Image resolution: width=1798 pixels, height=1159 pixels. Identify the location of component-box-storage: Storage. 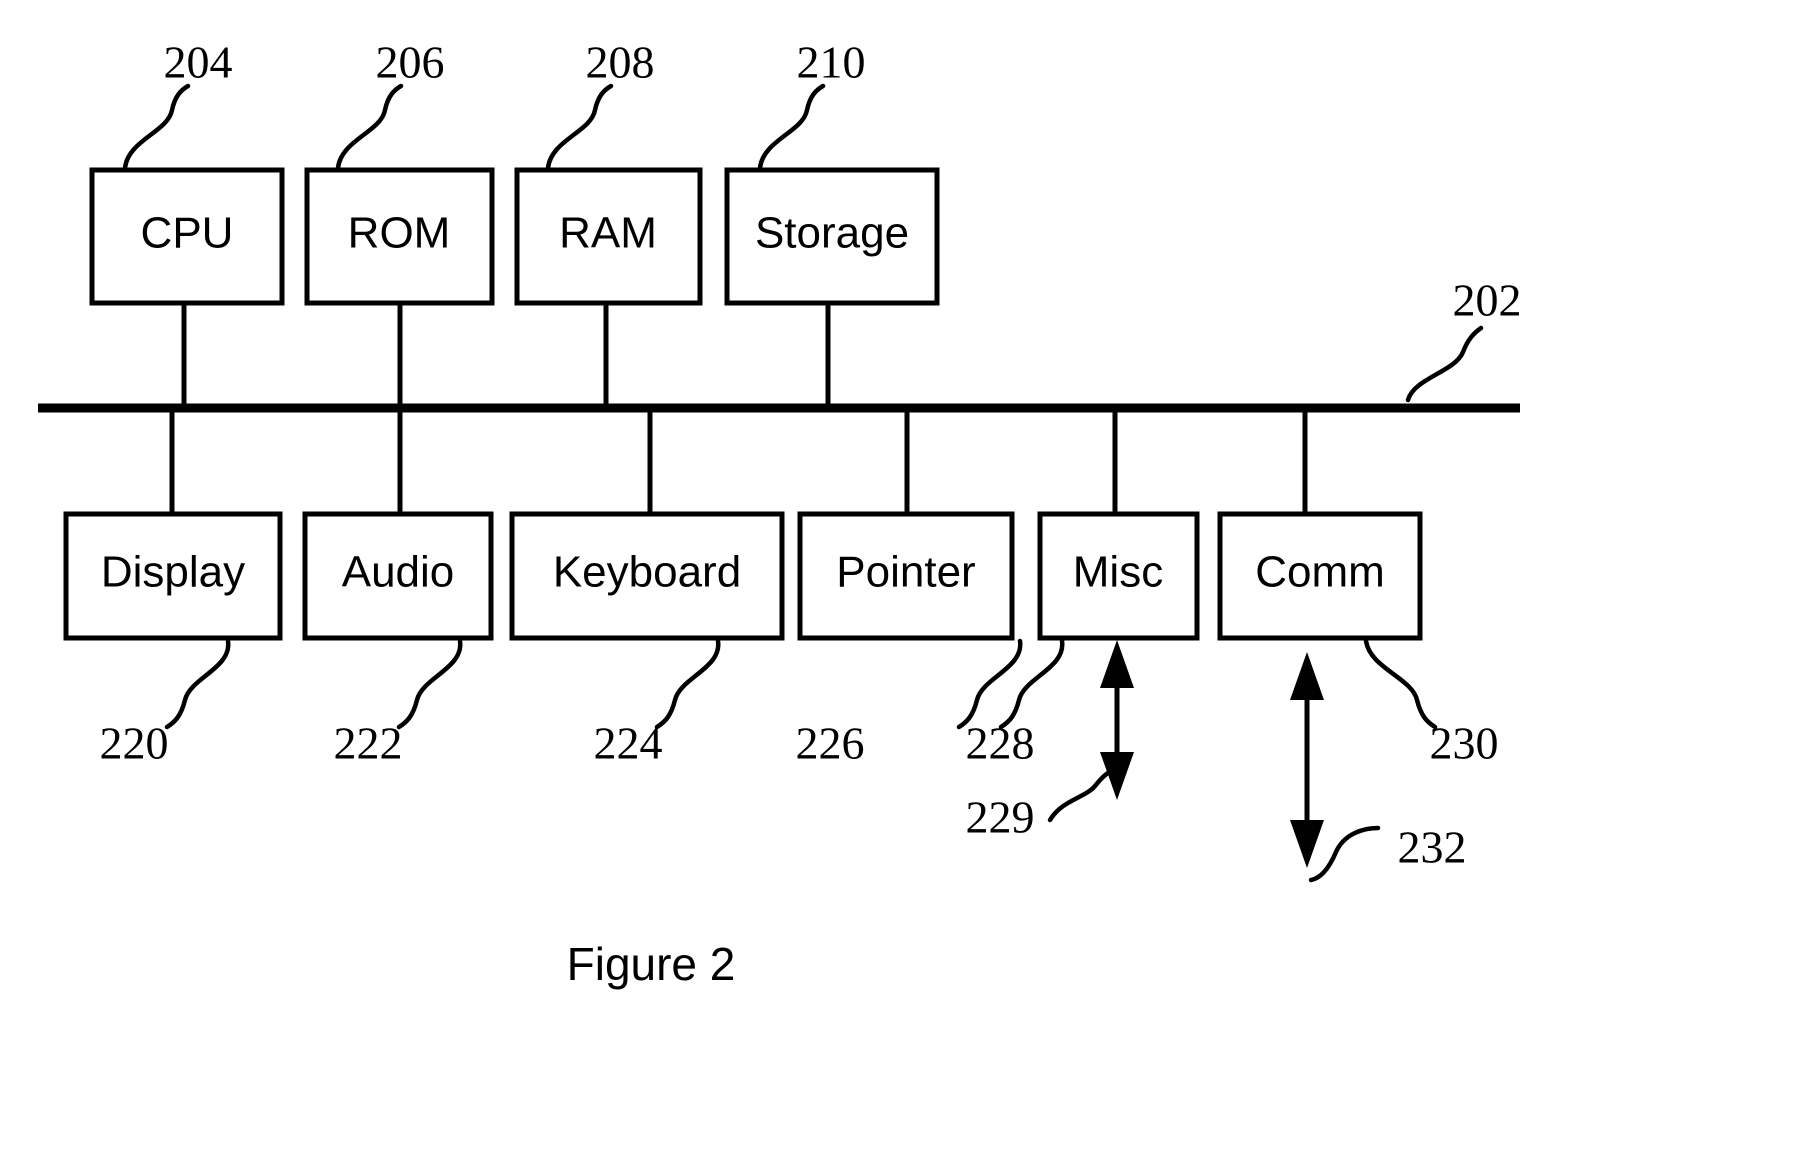
(832, 236).